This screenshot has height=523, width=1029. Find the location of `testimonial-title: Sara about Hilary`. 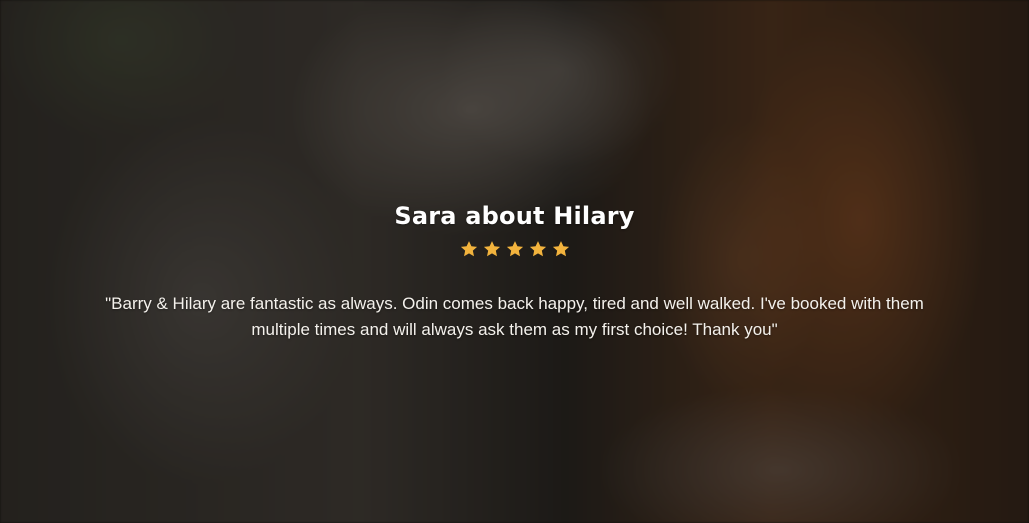

testimonial-title: Sara about Hilary is located at coordinates (514, 216).